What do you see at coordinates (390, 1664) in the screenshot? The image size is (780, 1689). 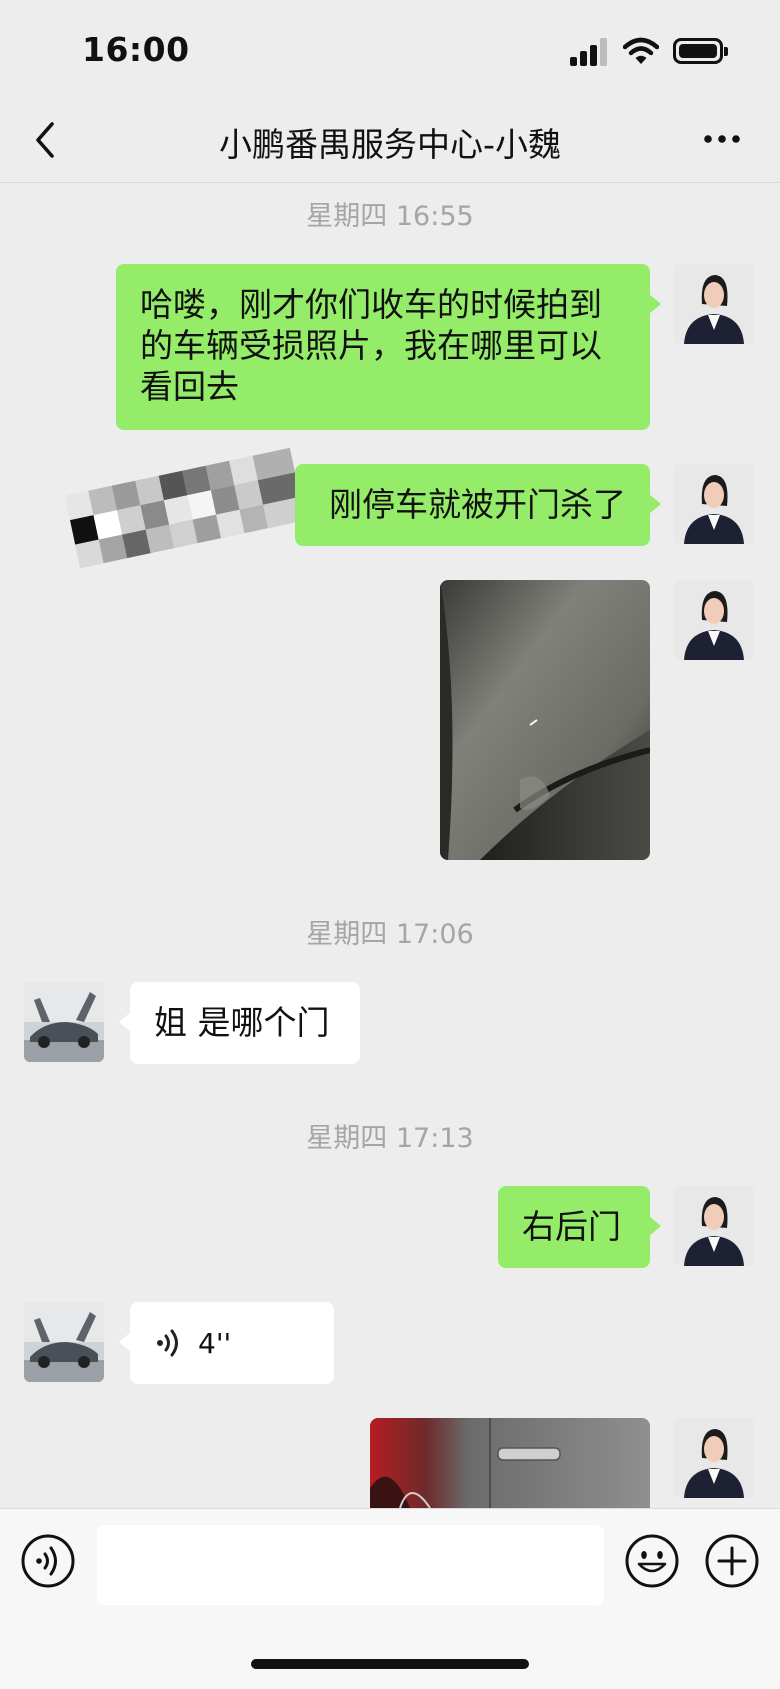 I see `home-indicator` at bounding box center [390, 1664].